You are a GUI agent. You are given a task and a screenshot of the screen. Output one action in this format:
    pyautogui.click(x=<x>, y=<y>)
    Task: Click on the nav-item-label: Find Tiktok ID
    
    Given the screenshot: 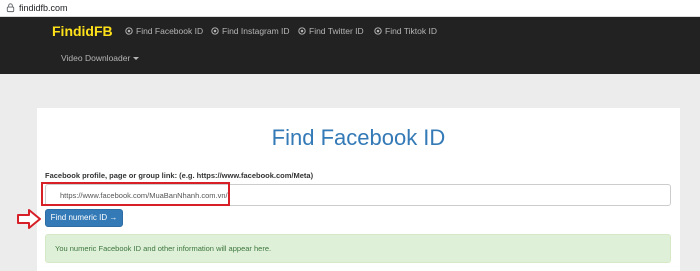 What is the action you would take?
    pyautogui.click(x=411, y=31)
    